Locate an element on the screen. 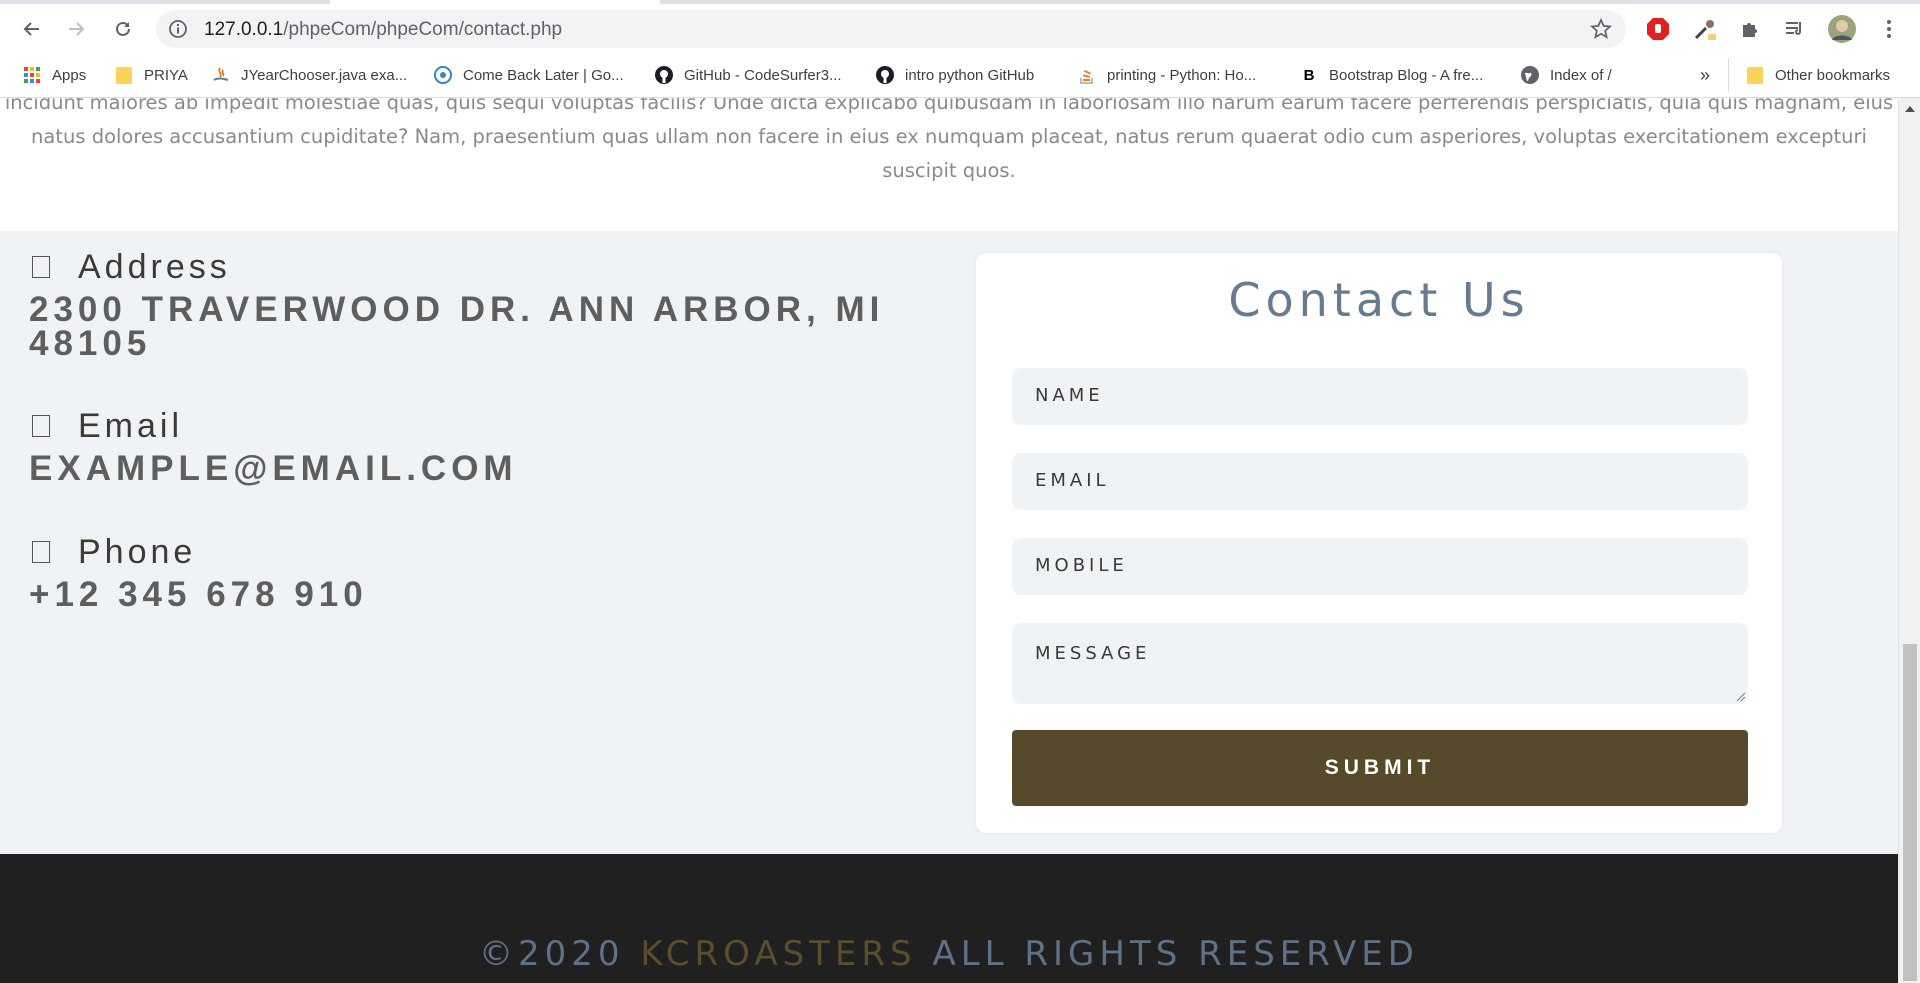 The image size is (1920, 983). url-text: 127.0.0.1/phpeCom/phpeCom/contact.php is located at coordinates (383, 30).